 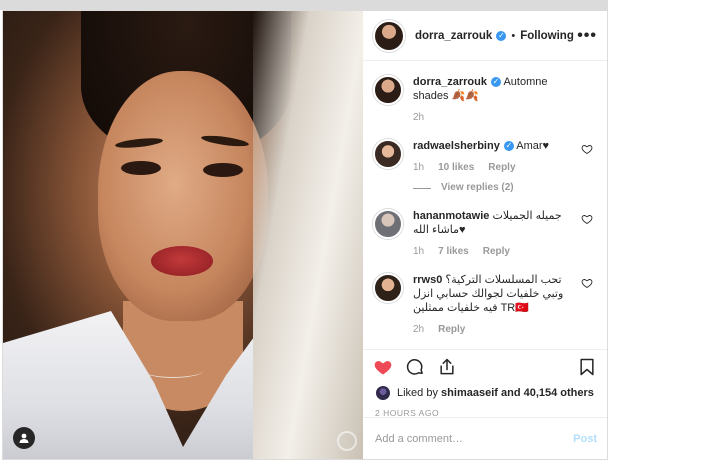 I want to click on action-bar, so click(x=485, y=366).